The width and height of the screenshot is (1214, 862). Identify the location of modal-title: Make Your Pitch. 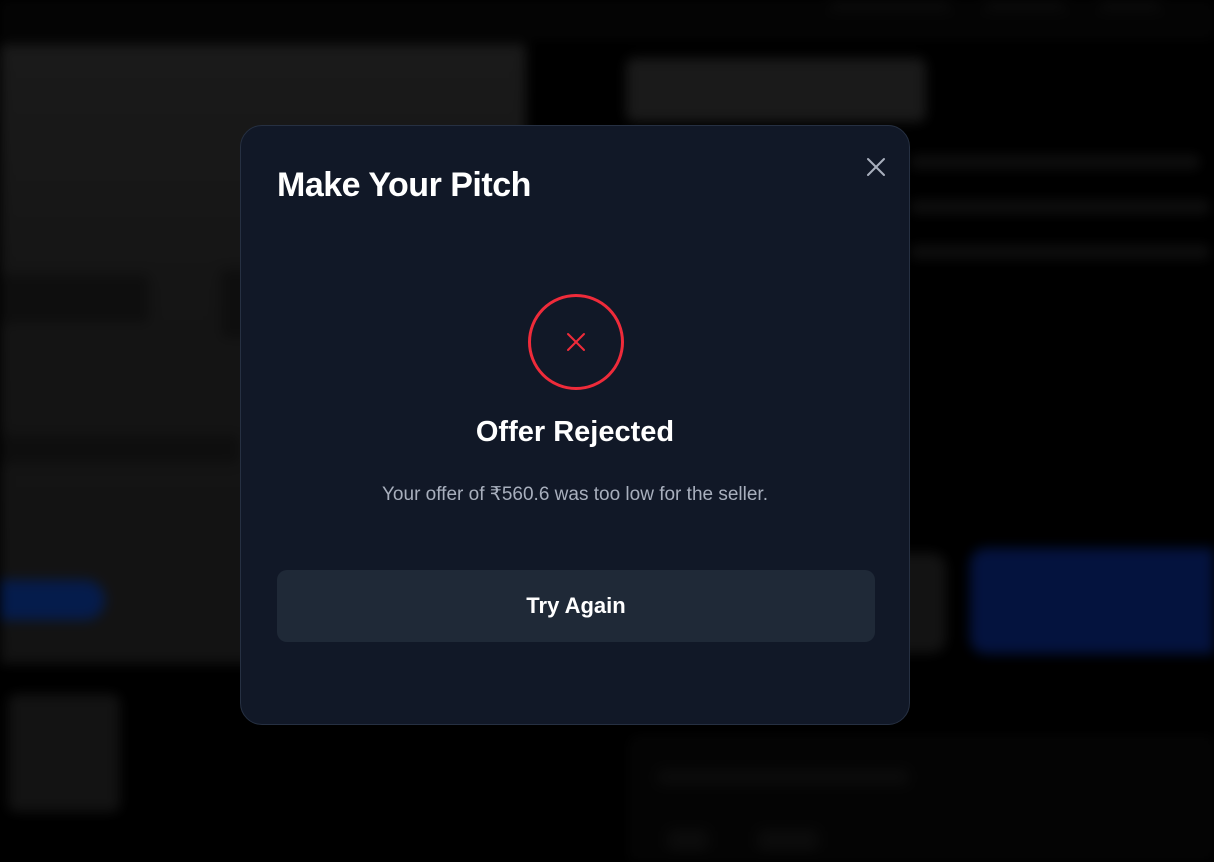
(404, 185).